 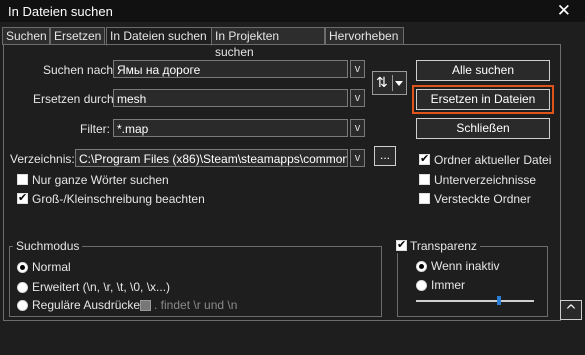 I want to click on chevron-down-icon, so click(x=399, y=83).